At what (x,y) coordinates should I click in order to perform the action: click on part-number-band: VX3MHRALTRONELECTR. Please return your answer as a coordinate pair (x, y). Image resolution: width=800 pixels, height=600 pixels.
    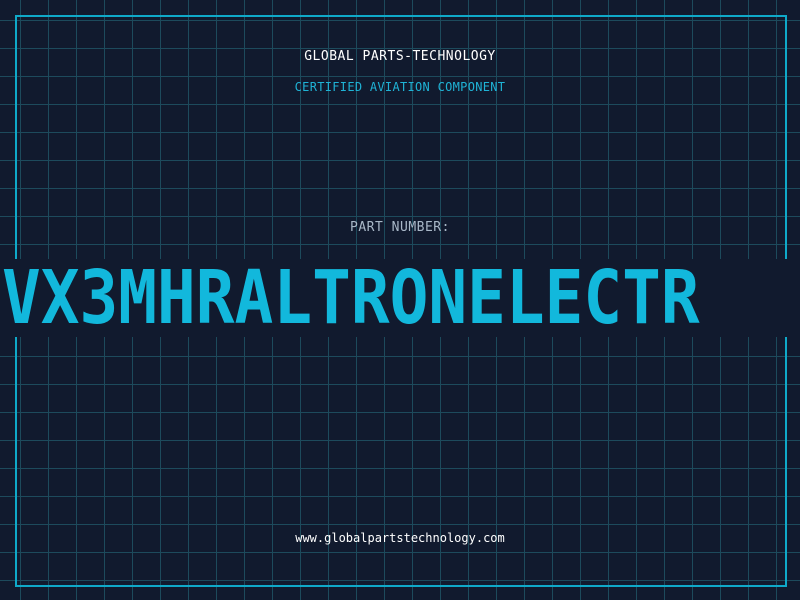
    Looking at the image, I should click on (400, 298).